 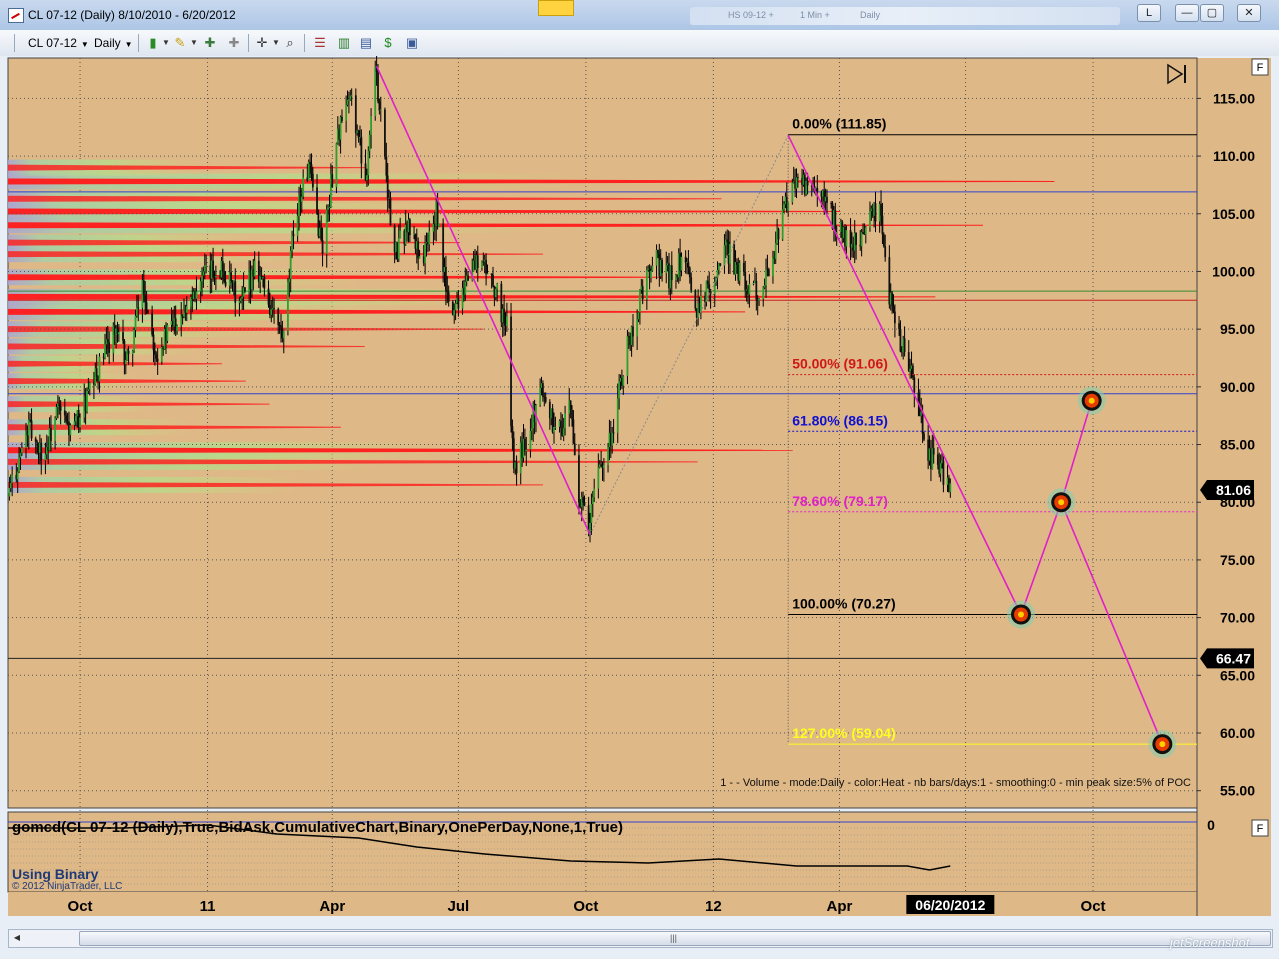 I want to click on instrument-selector: CL 07-12 ▼, so click(x=58, y=43).